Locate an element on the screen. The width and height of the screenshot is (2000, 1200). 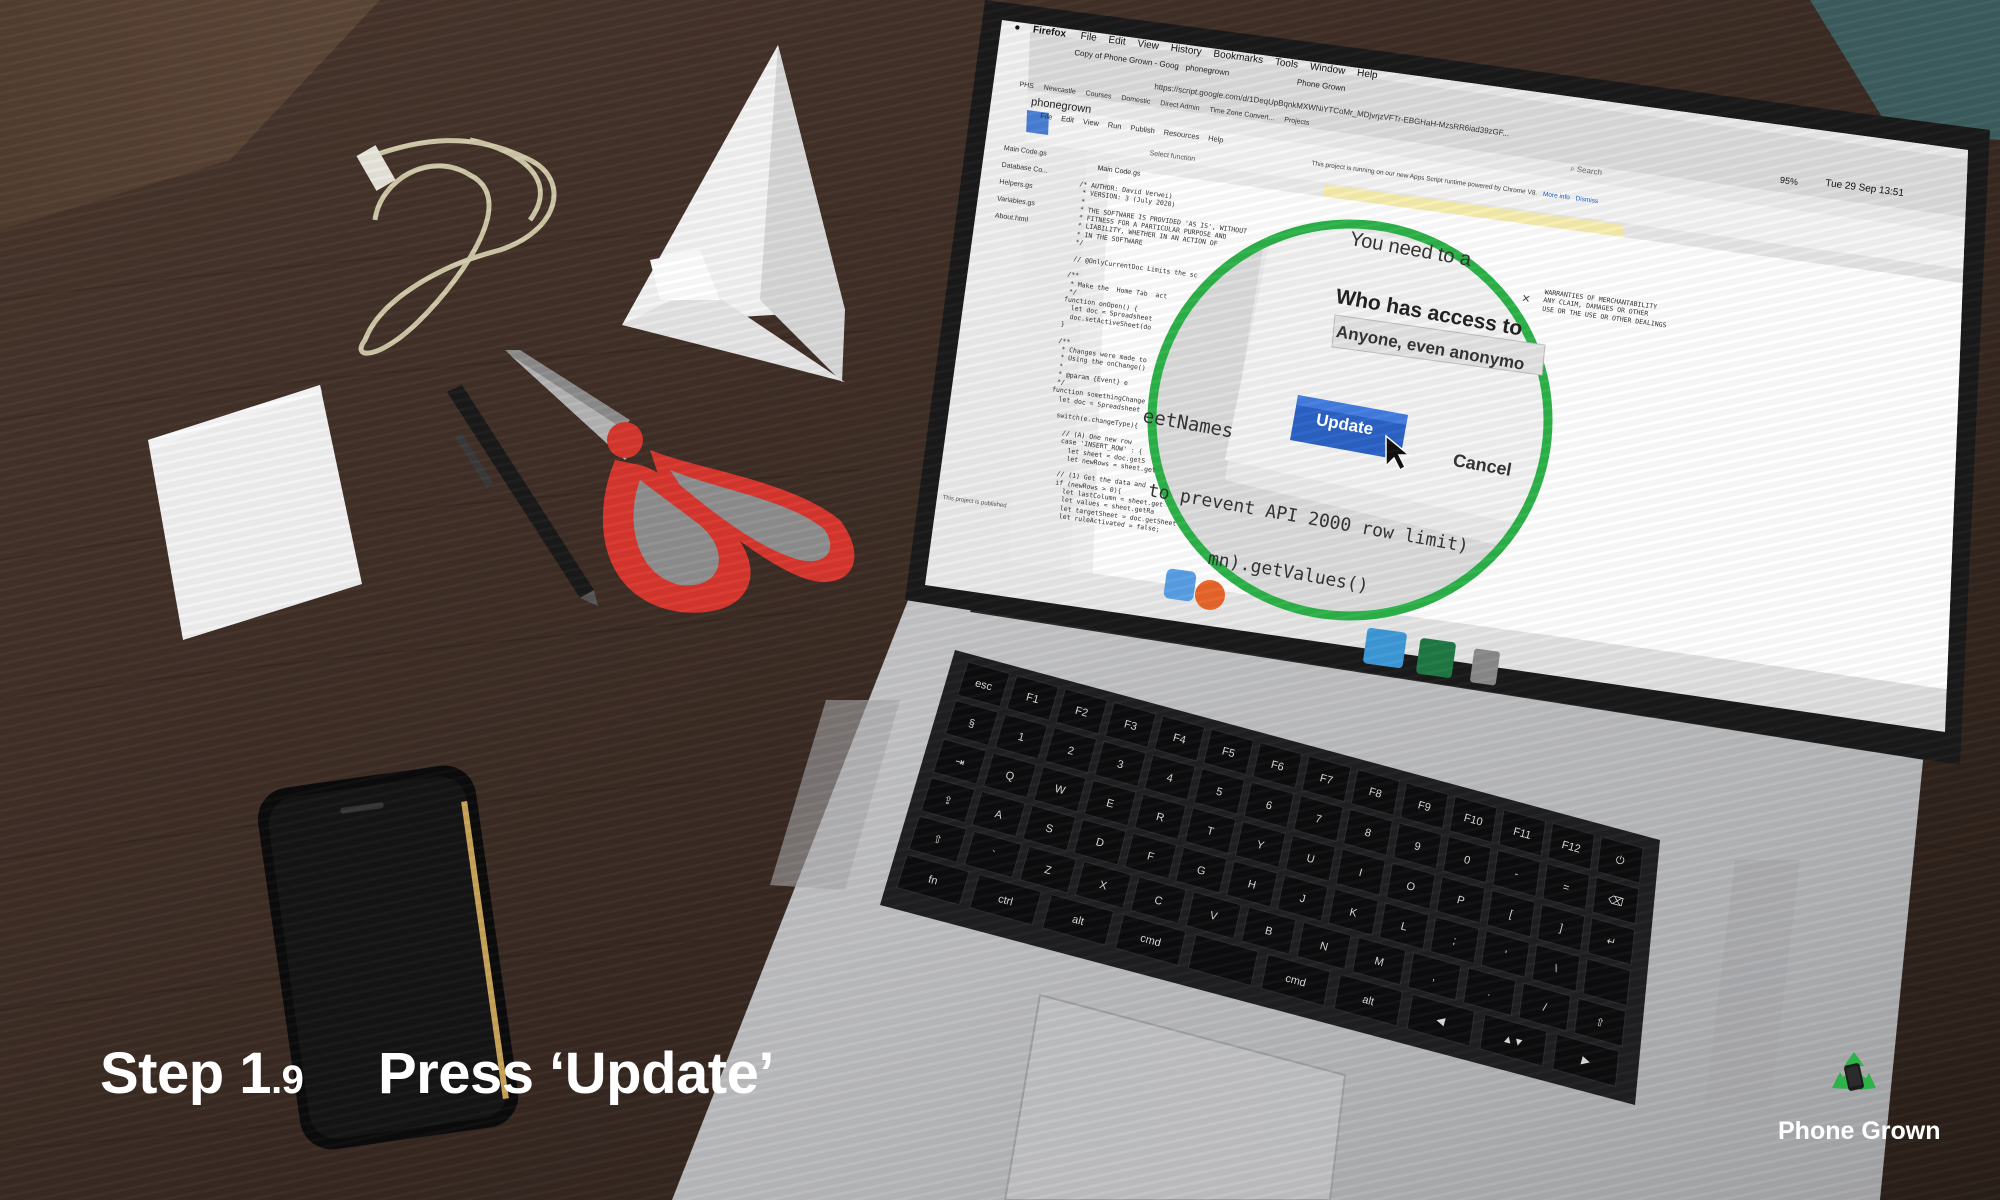
editor-menu-item-1: Edit is located at coordinates (1068, 119).